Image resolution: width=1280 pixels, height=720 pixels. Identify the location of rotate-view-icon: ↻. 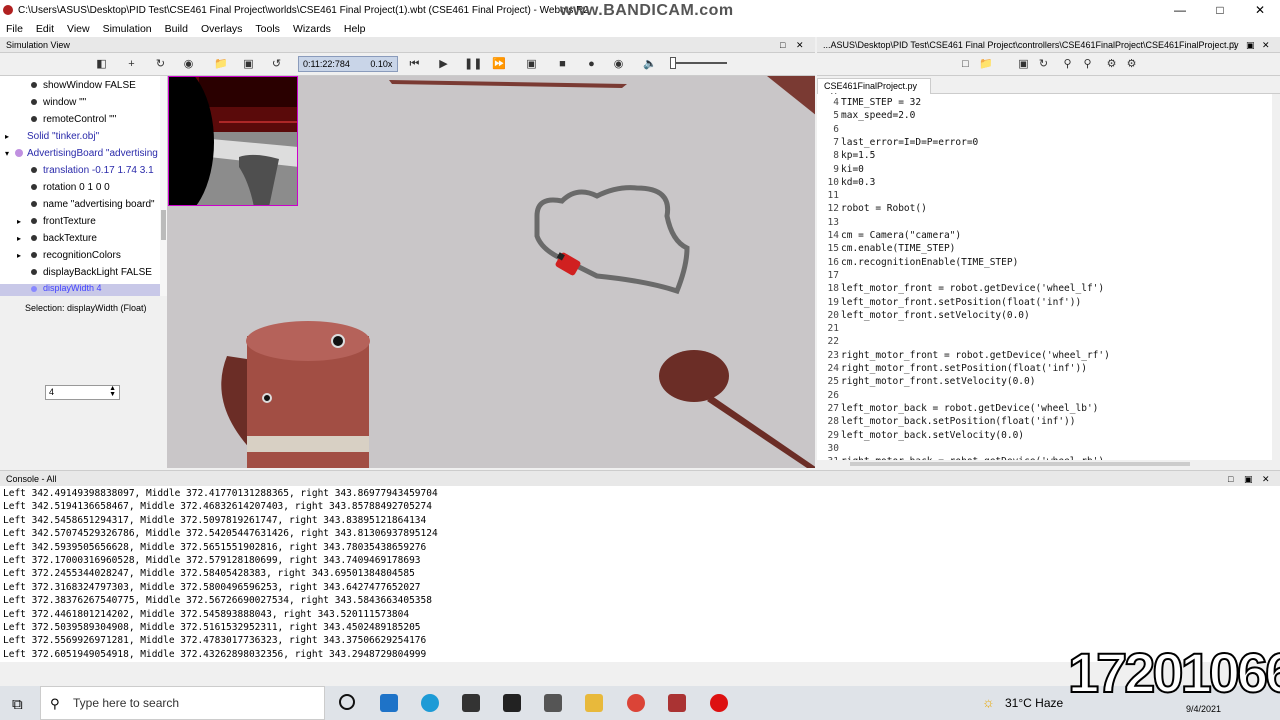
(160, 64).